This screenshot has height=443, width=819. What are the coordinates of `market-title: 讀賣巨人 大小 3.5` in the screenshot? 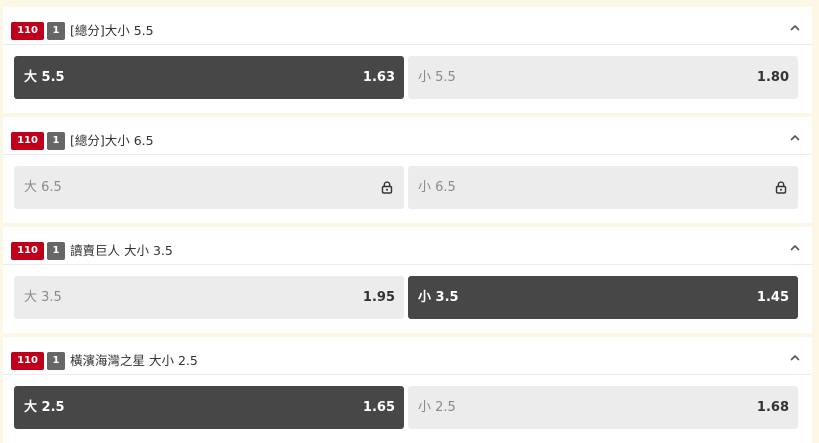 It's located at (121, 250).